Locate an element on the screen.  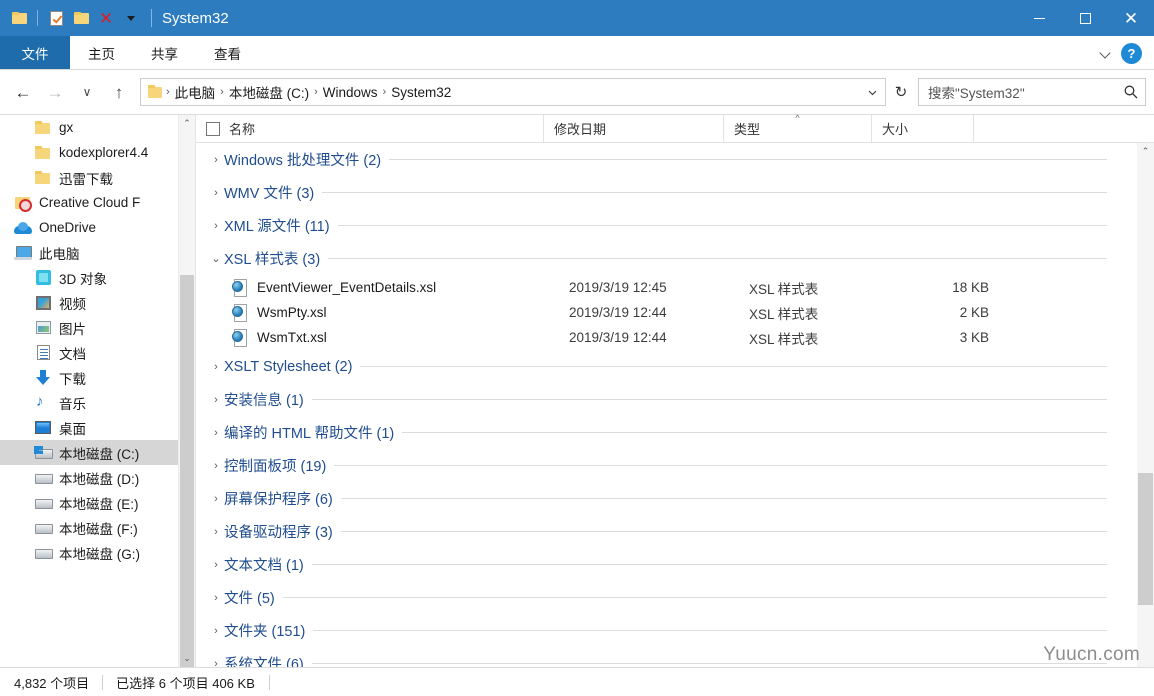
sidebar-item: ♪ 音乐 is located at coordinates (89, 402).